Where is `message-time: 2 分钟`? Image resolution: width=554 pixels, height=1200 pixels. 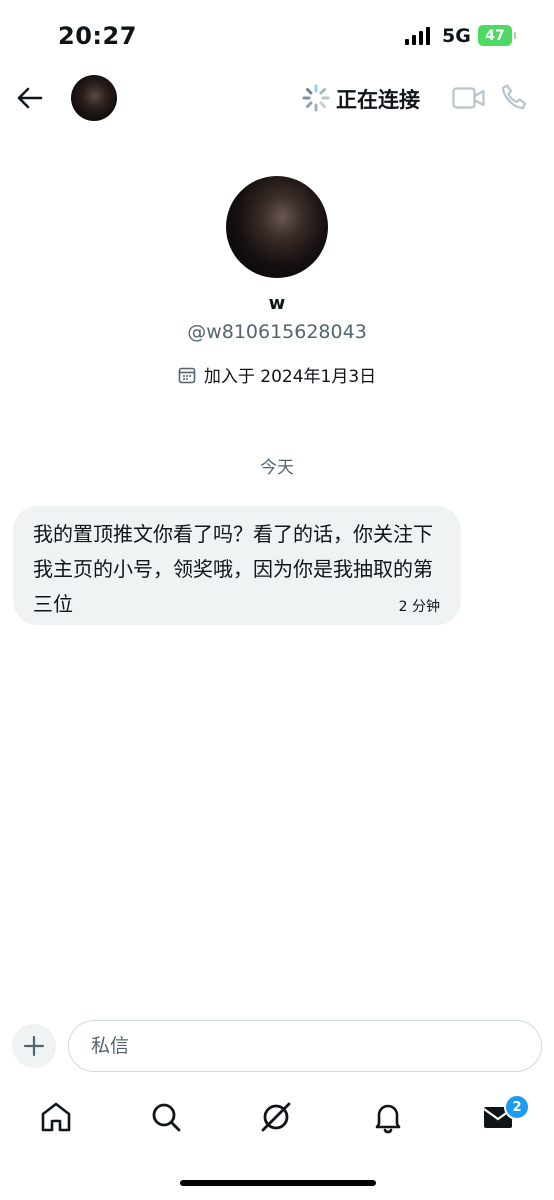
message-time: 2 分钟 is located at coordinates (419, 607).